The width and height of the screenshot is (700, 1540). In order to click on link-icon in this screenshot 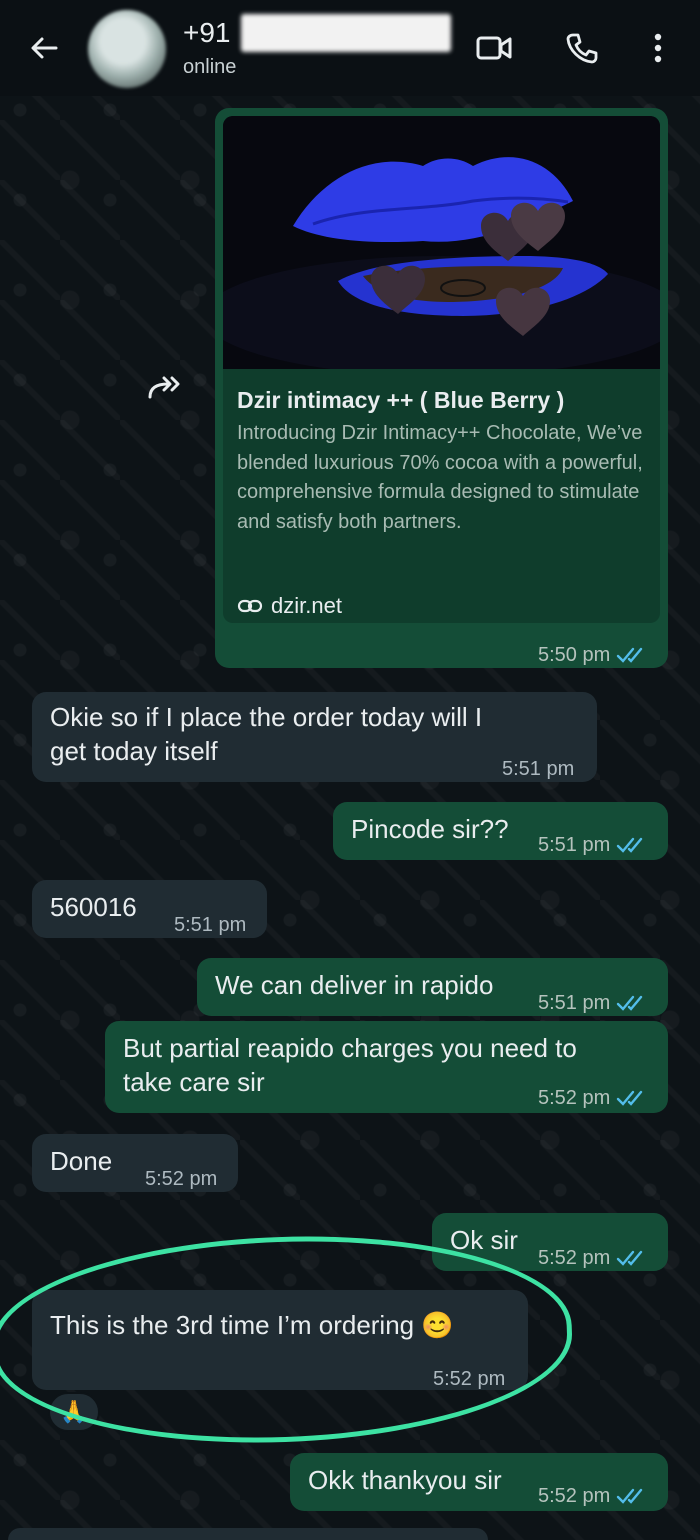, I will do `click(250, 606)`.